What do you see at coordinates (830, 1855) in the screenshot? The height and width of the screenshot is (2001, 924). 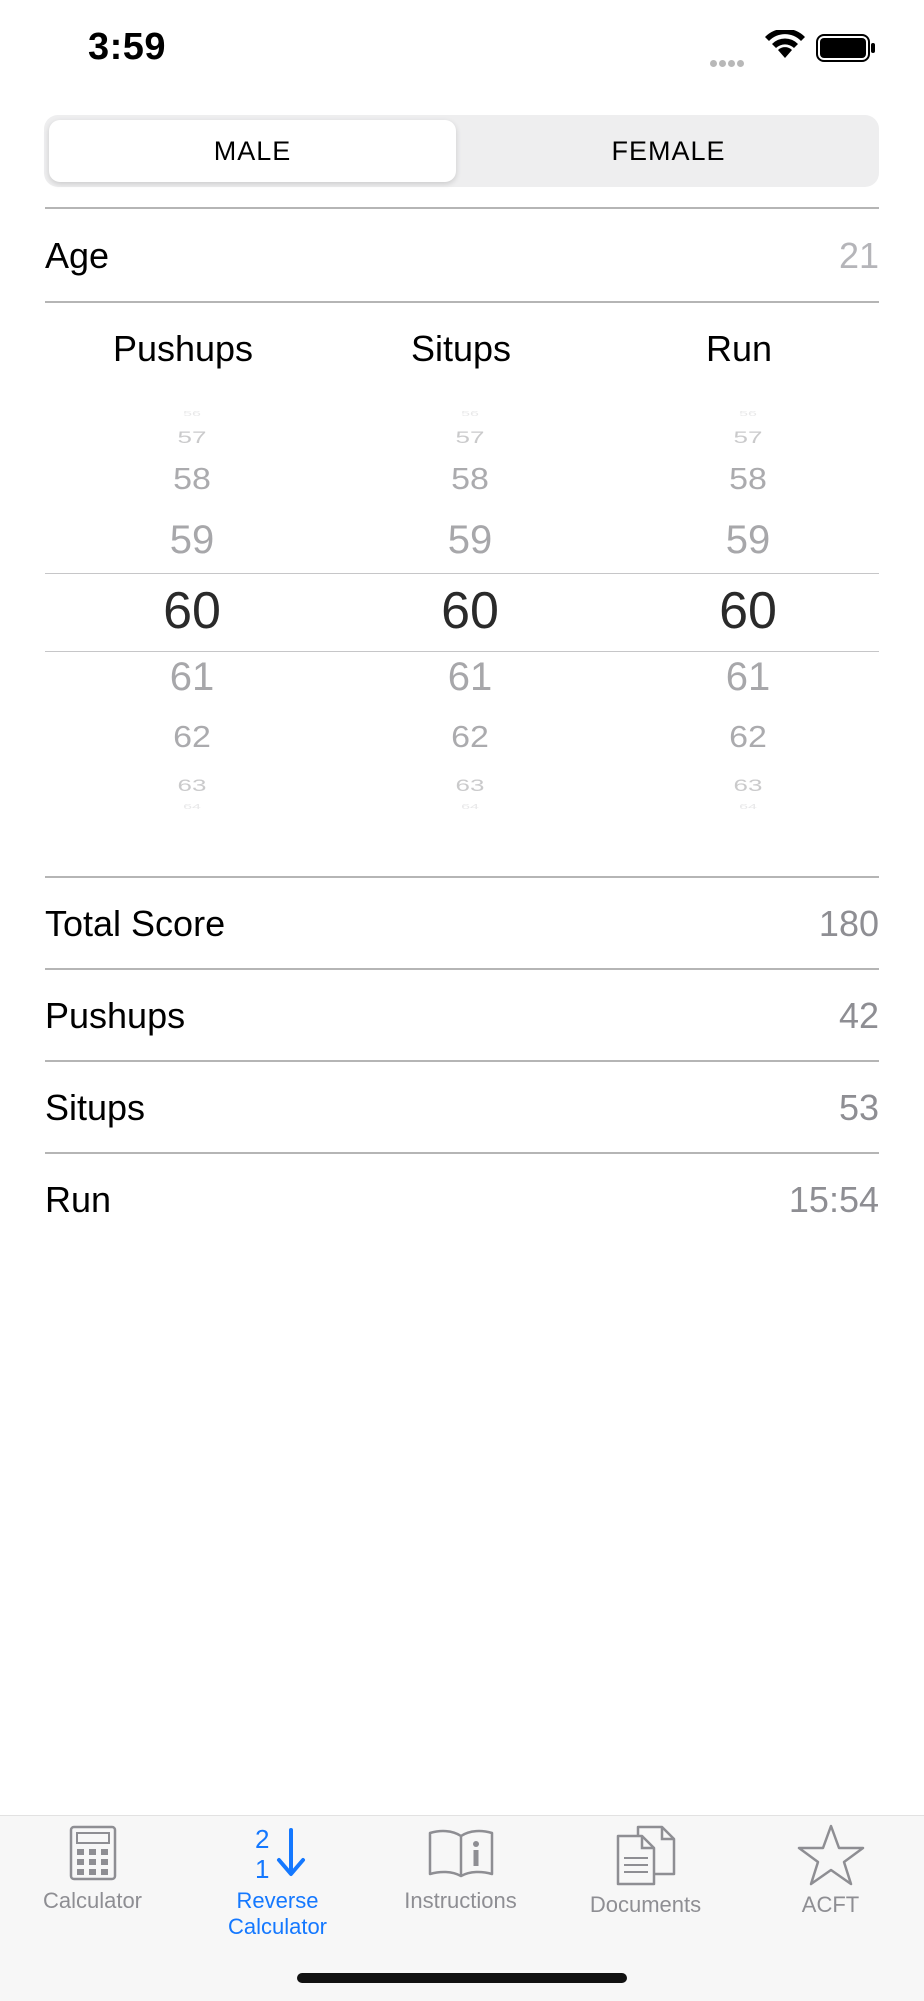 I see `star-icon` at bounding box center [830, 1855].